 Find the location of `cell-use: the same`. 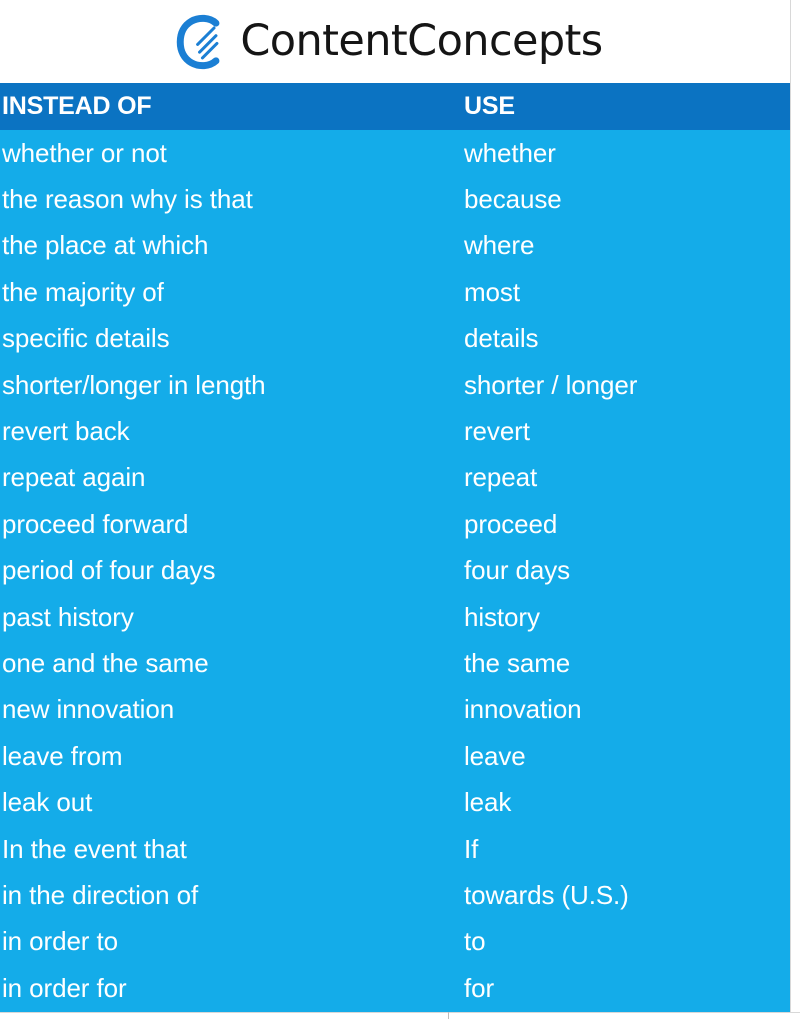

cell-use: the same is located at coordinates (517, 662).